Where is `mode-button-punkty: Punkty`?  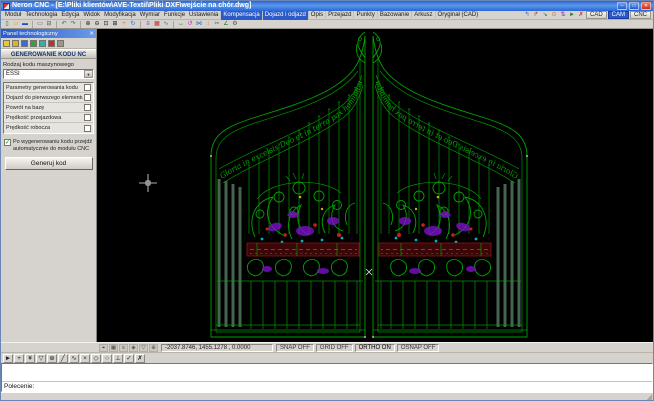
mode-button-punkty: Punkty is located at coordinates (364, 15).